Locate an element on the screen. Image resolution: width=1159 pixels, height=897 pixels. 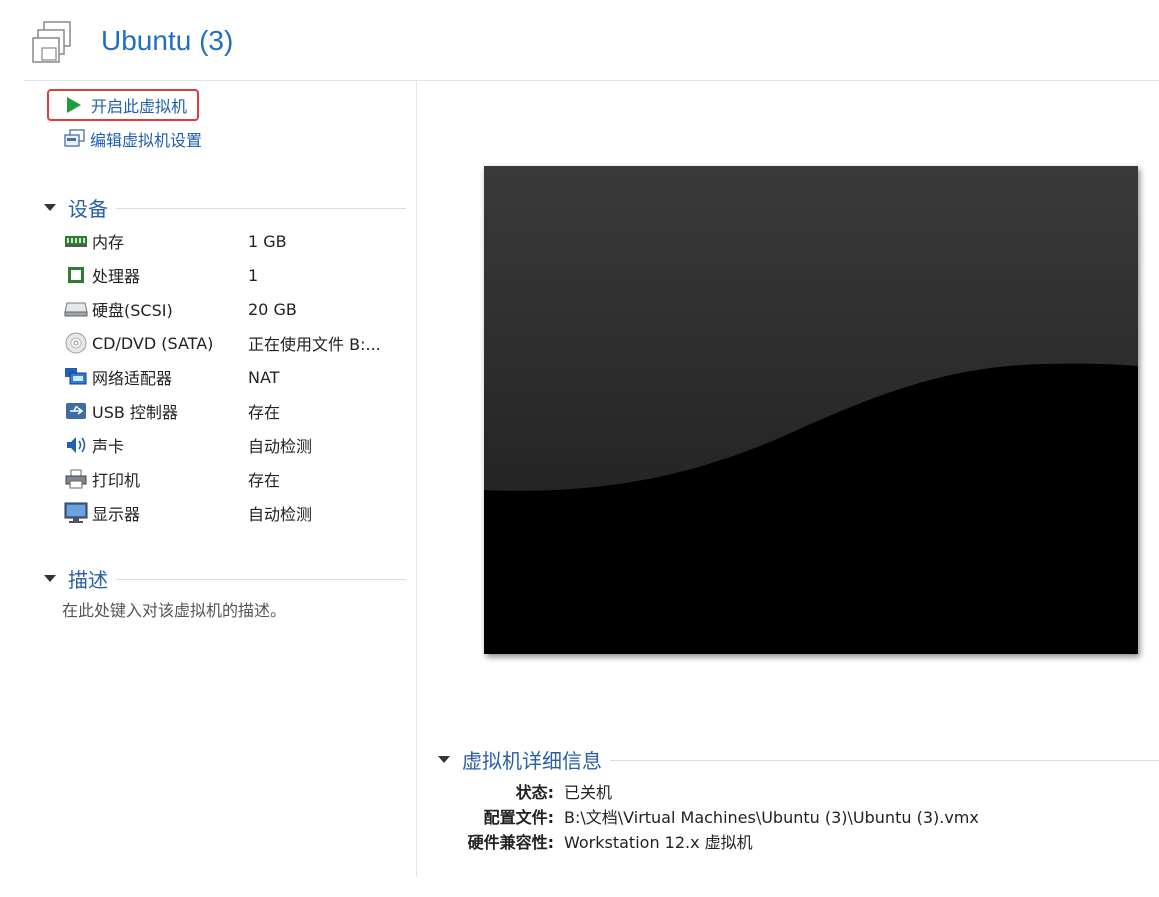
processor-icon is located at coordinates (76, 275).